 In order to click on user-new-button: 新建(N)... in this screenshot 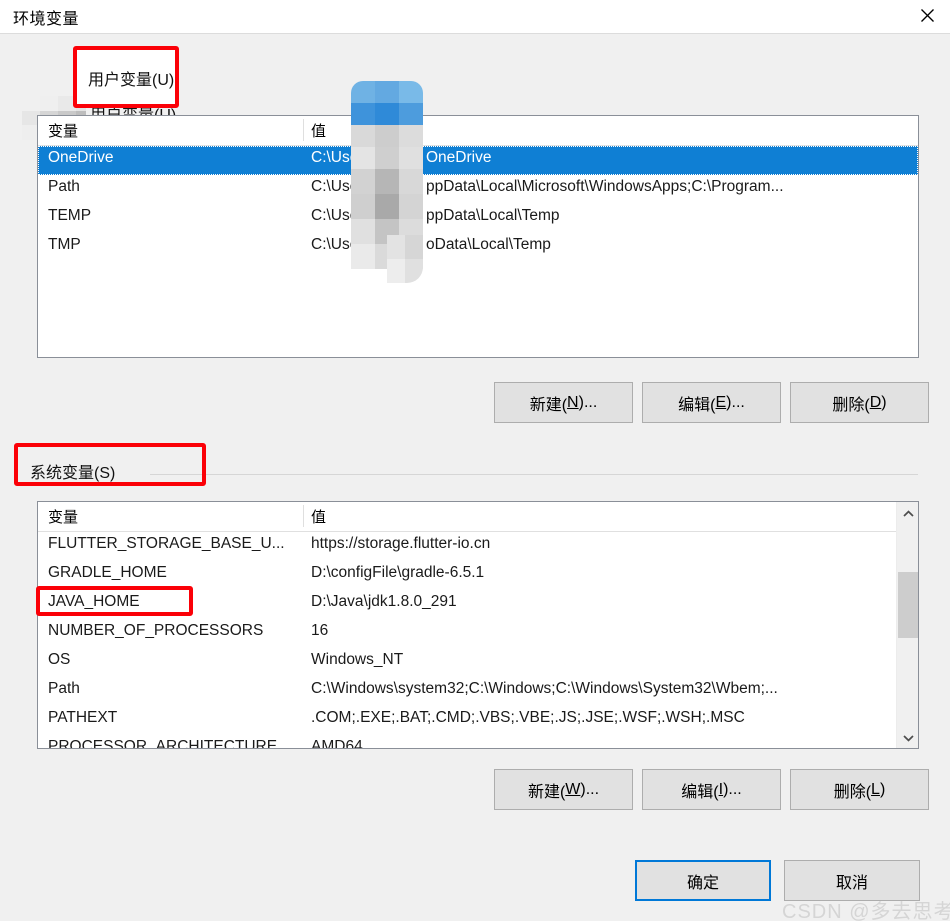, I will do `click(563, 402)`.